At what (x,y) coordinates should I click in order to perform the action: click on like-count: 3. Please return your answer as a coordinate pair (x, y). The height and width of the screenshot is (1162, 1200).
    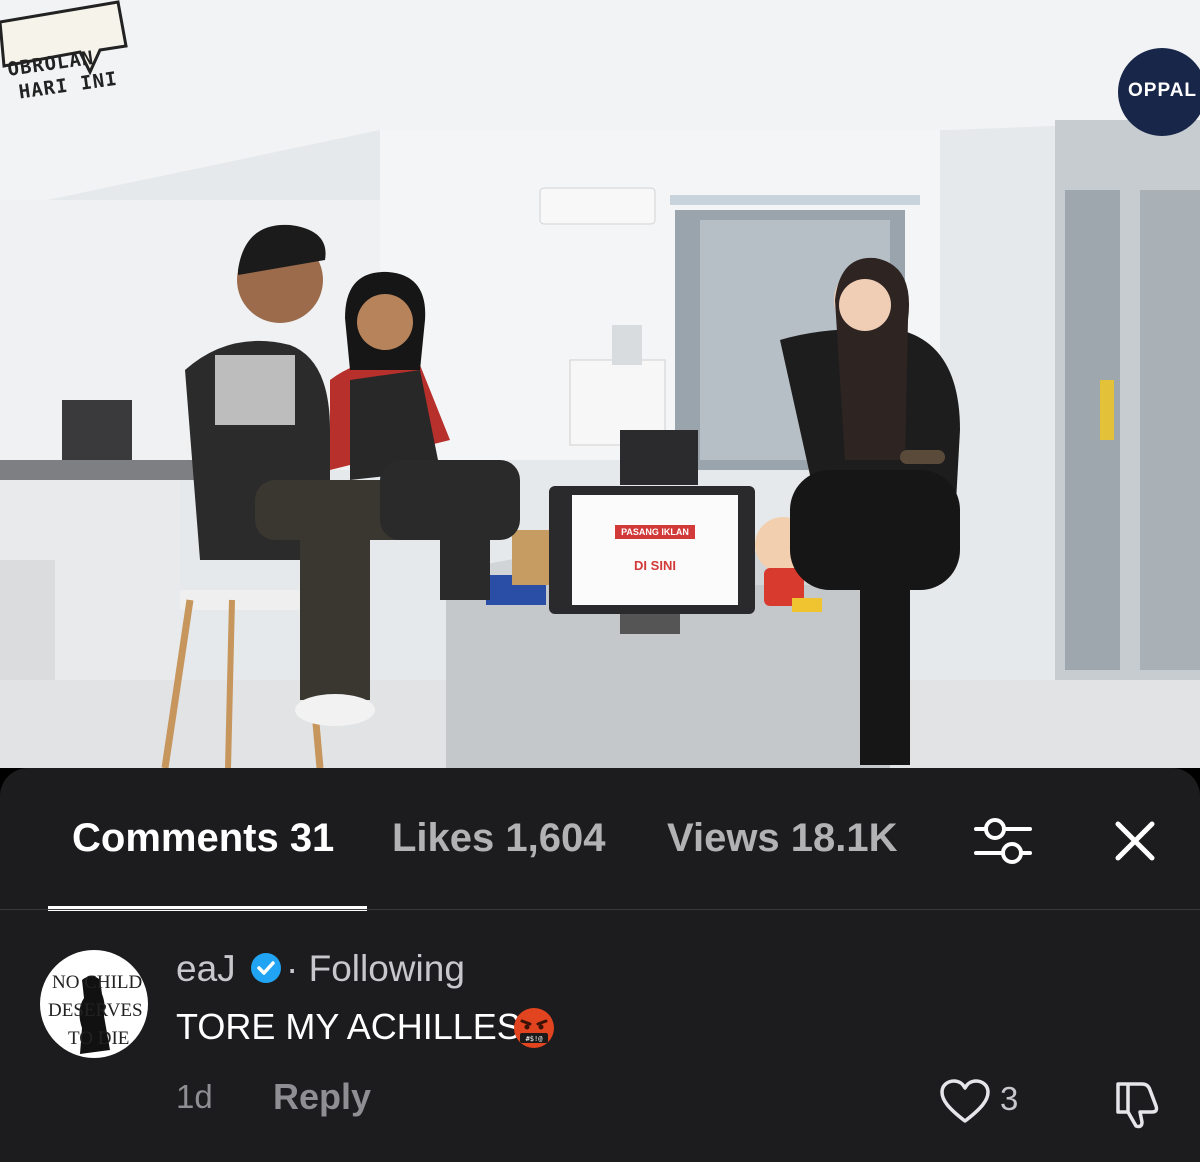
    Looking at the image, I should click on (1009, 1098).